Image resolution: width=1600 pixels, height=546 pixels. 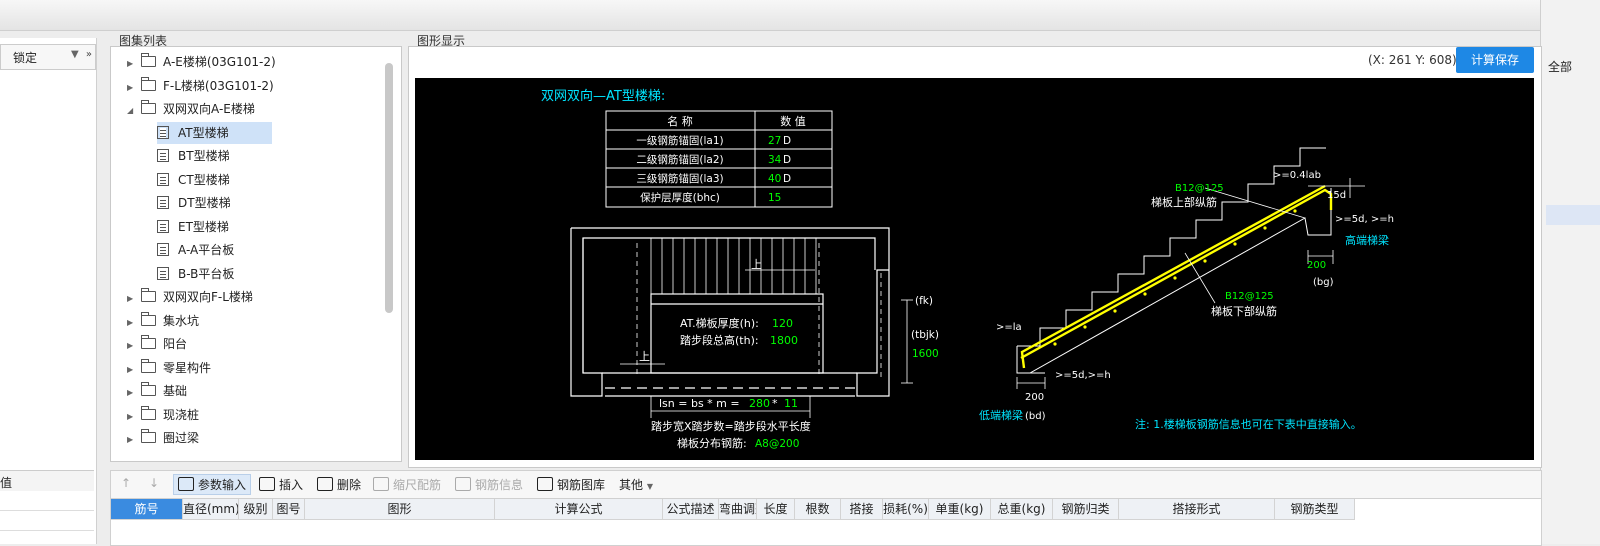 What do you see at coordinates (1316, 265) in the screenshot?
I see `dim-200-right: 200` at bounding box center [1316, 265].